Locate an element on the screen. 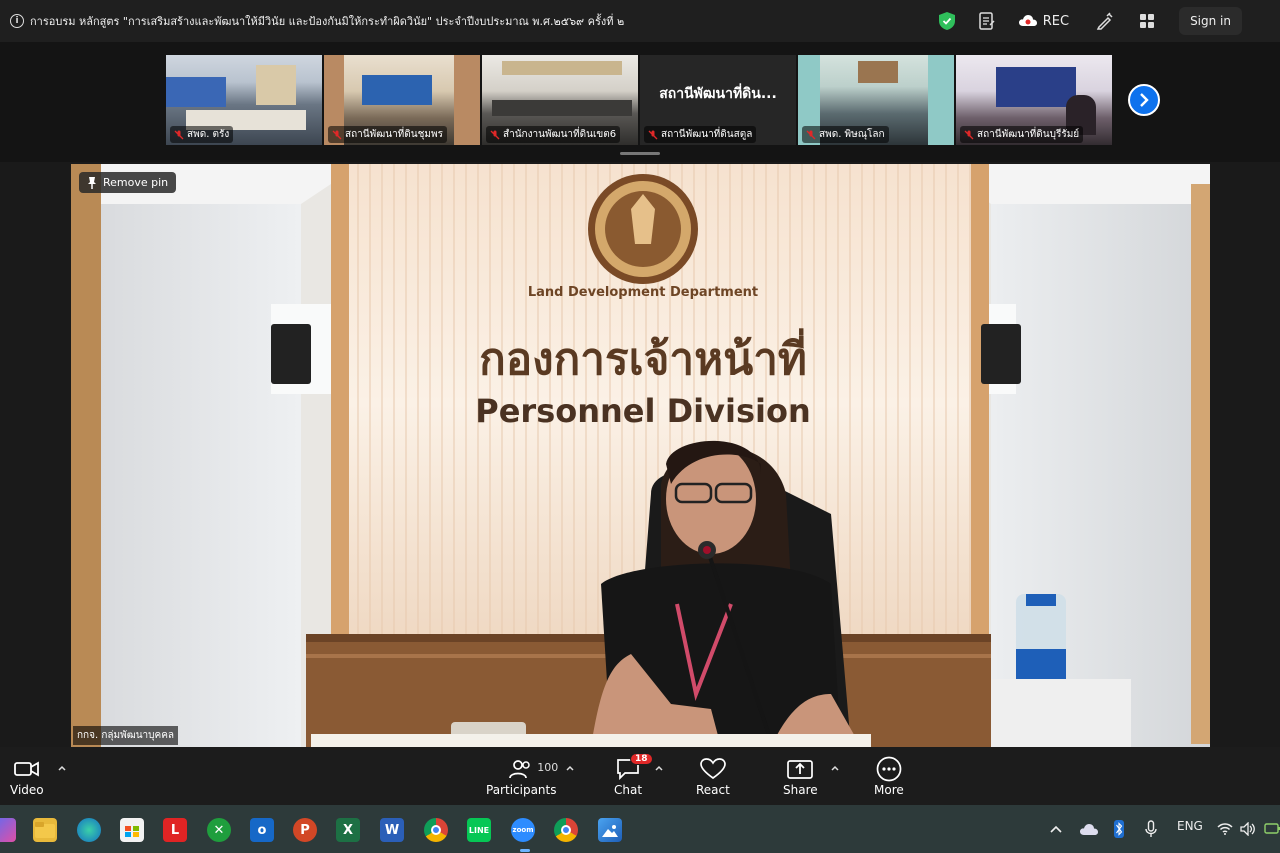  participants-button: 100 Participants is located at coordinates (522, 776).